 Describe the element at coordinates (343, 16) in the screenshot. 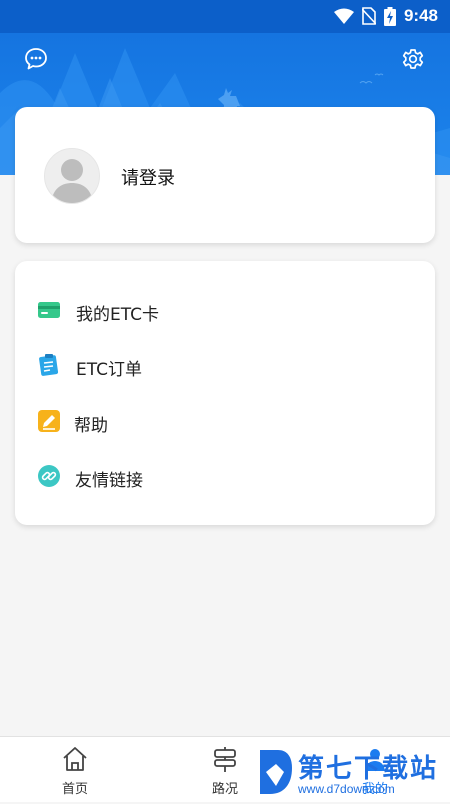

I see `wifi-icon` at that location.